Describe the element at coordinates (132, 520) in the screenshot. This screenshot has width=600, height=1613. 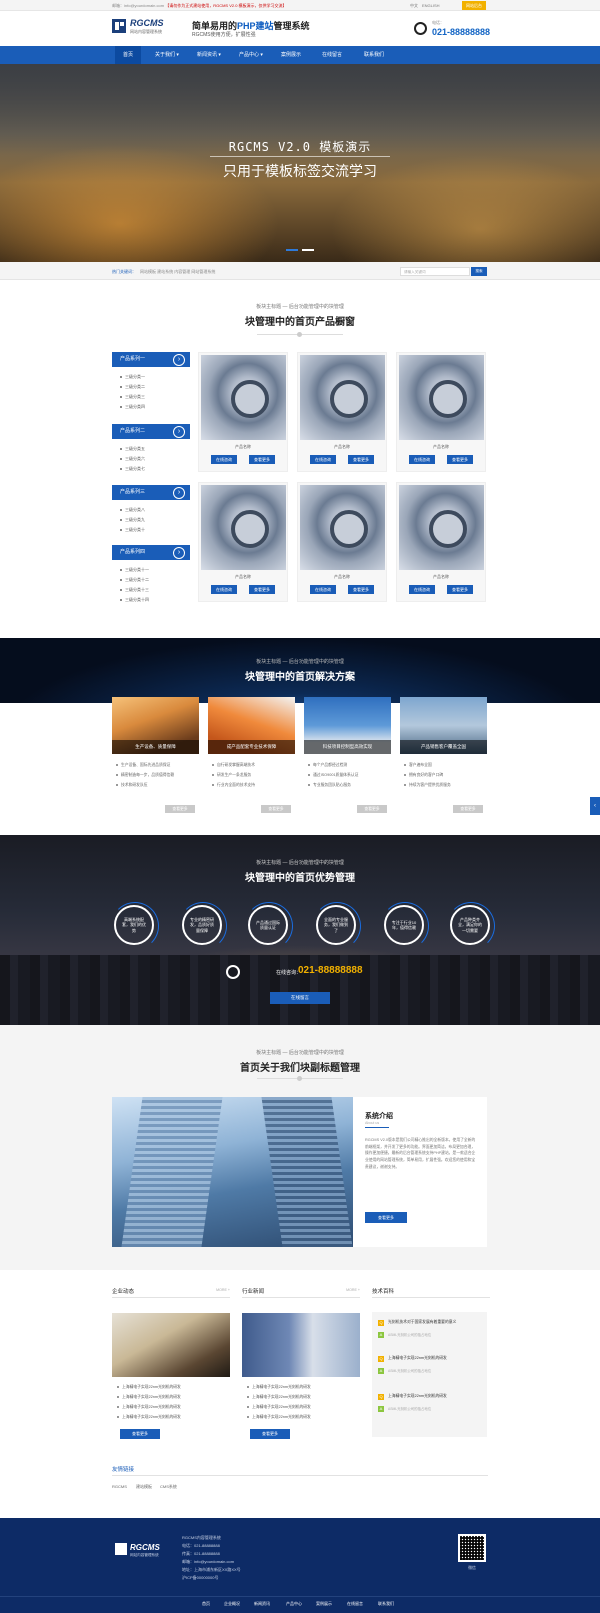
I see `subcategory-item: 三级分类九` at that location.